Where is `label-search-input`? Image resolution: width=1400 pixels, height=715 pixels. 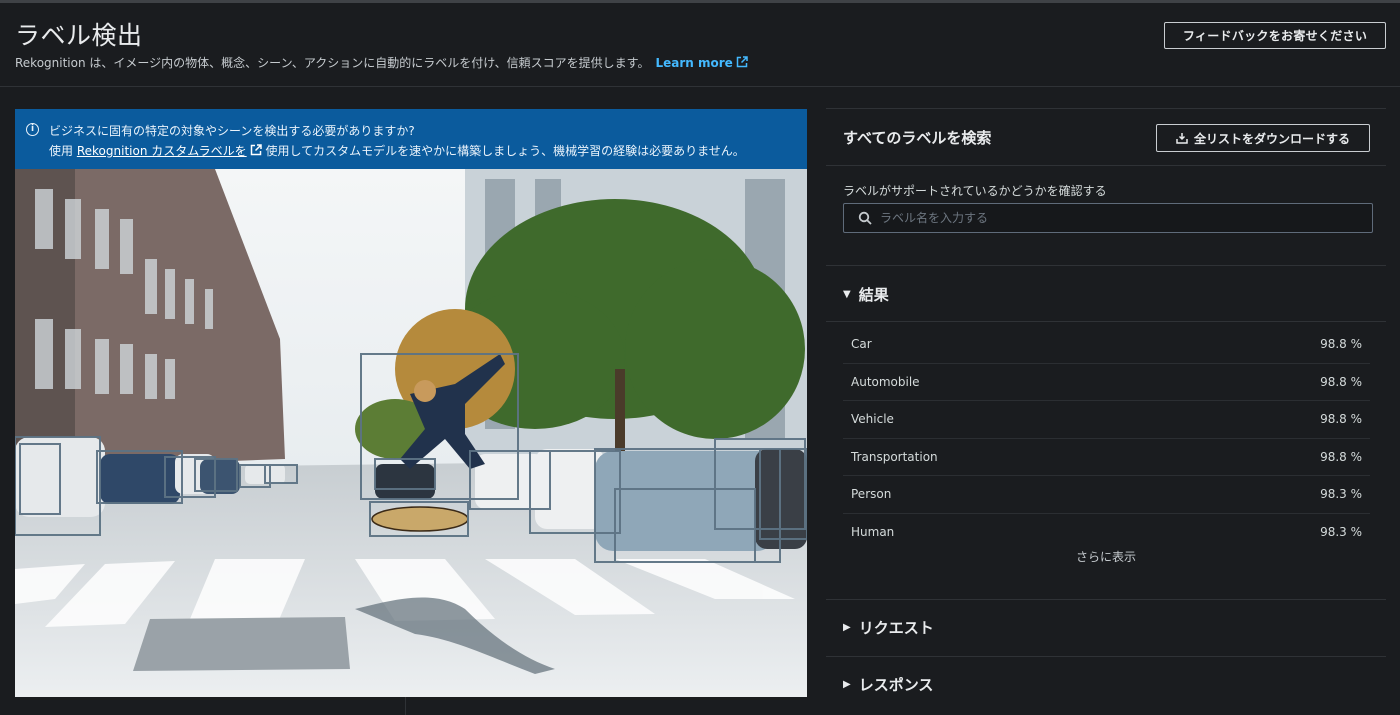 label-search-input is located at coordinates (1120, 218).